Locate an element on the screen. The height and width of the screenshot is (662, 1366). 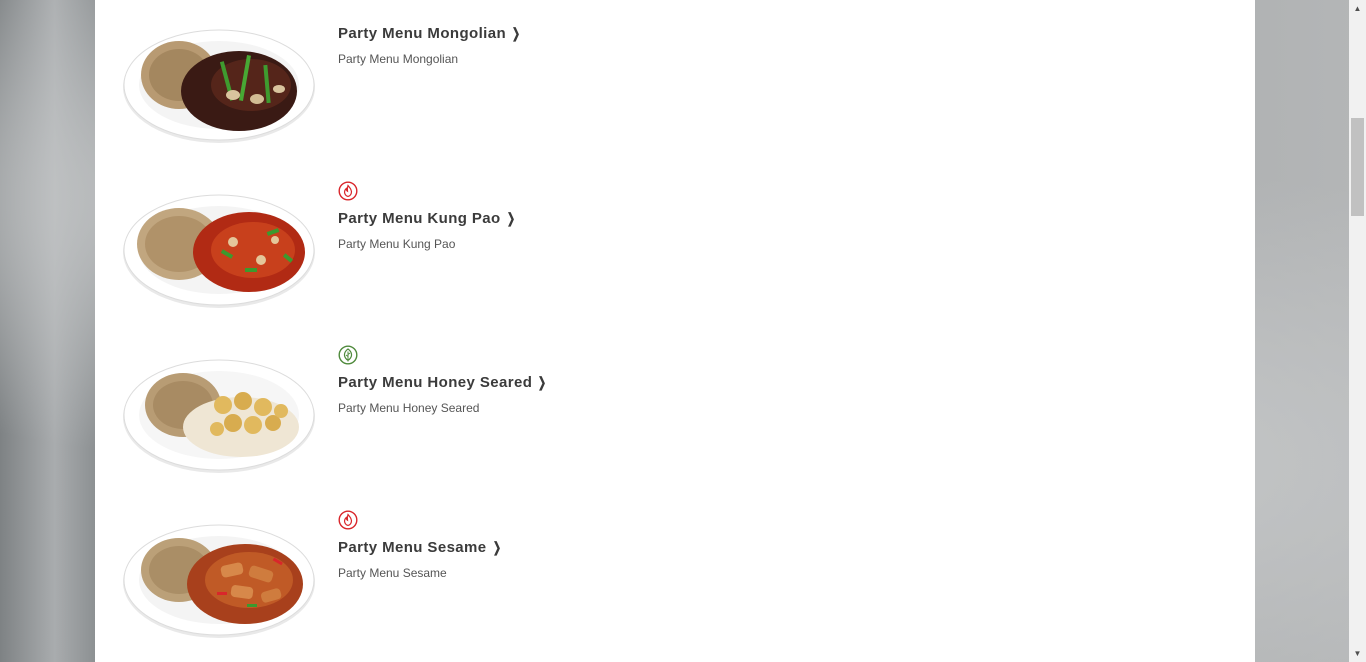
item-title-link: Party Menu Mongolian ❯ is located at coordinates (430, 33).